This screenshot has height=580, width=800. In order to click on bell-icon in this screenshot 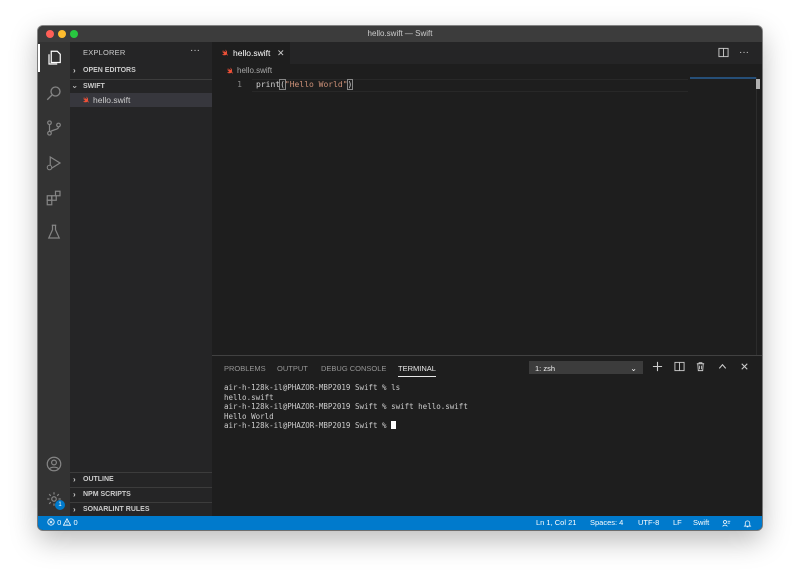, I will do `click(747, 524)`.